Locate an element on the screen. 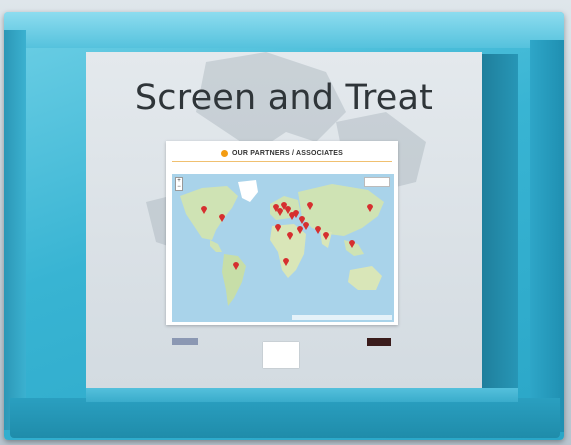 This screenshot has height=445, width=571. card-header: OUR PARTNERS / ASSOCIATES is located at coordinates (282, 153).